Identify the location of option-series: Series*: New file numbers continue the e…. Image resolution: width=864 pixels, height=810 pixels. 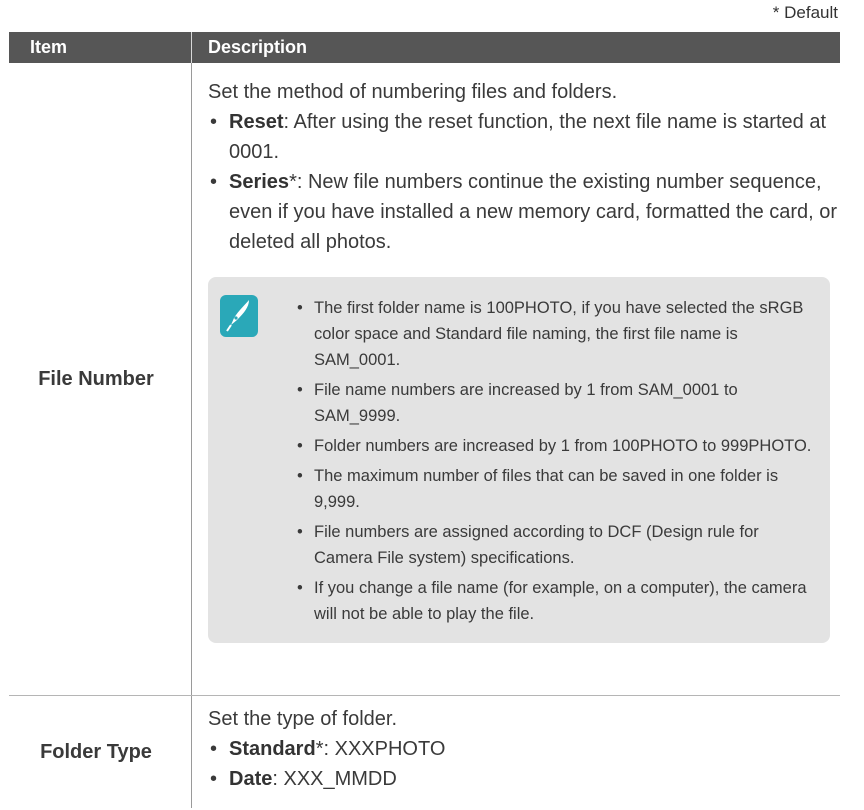
(524, 212).